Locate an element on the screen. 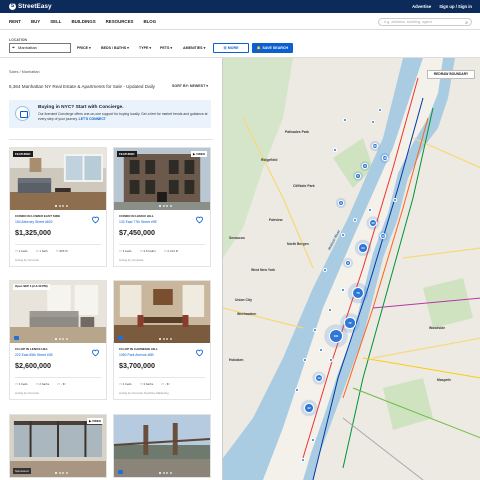 The image size is (480, 480). promo-connect-link: LET'S CONNECT is located at coordinates (92, 119).